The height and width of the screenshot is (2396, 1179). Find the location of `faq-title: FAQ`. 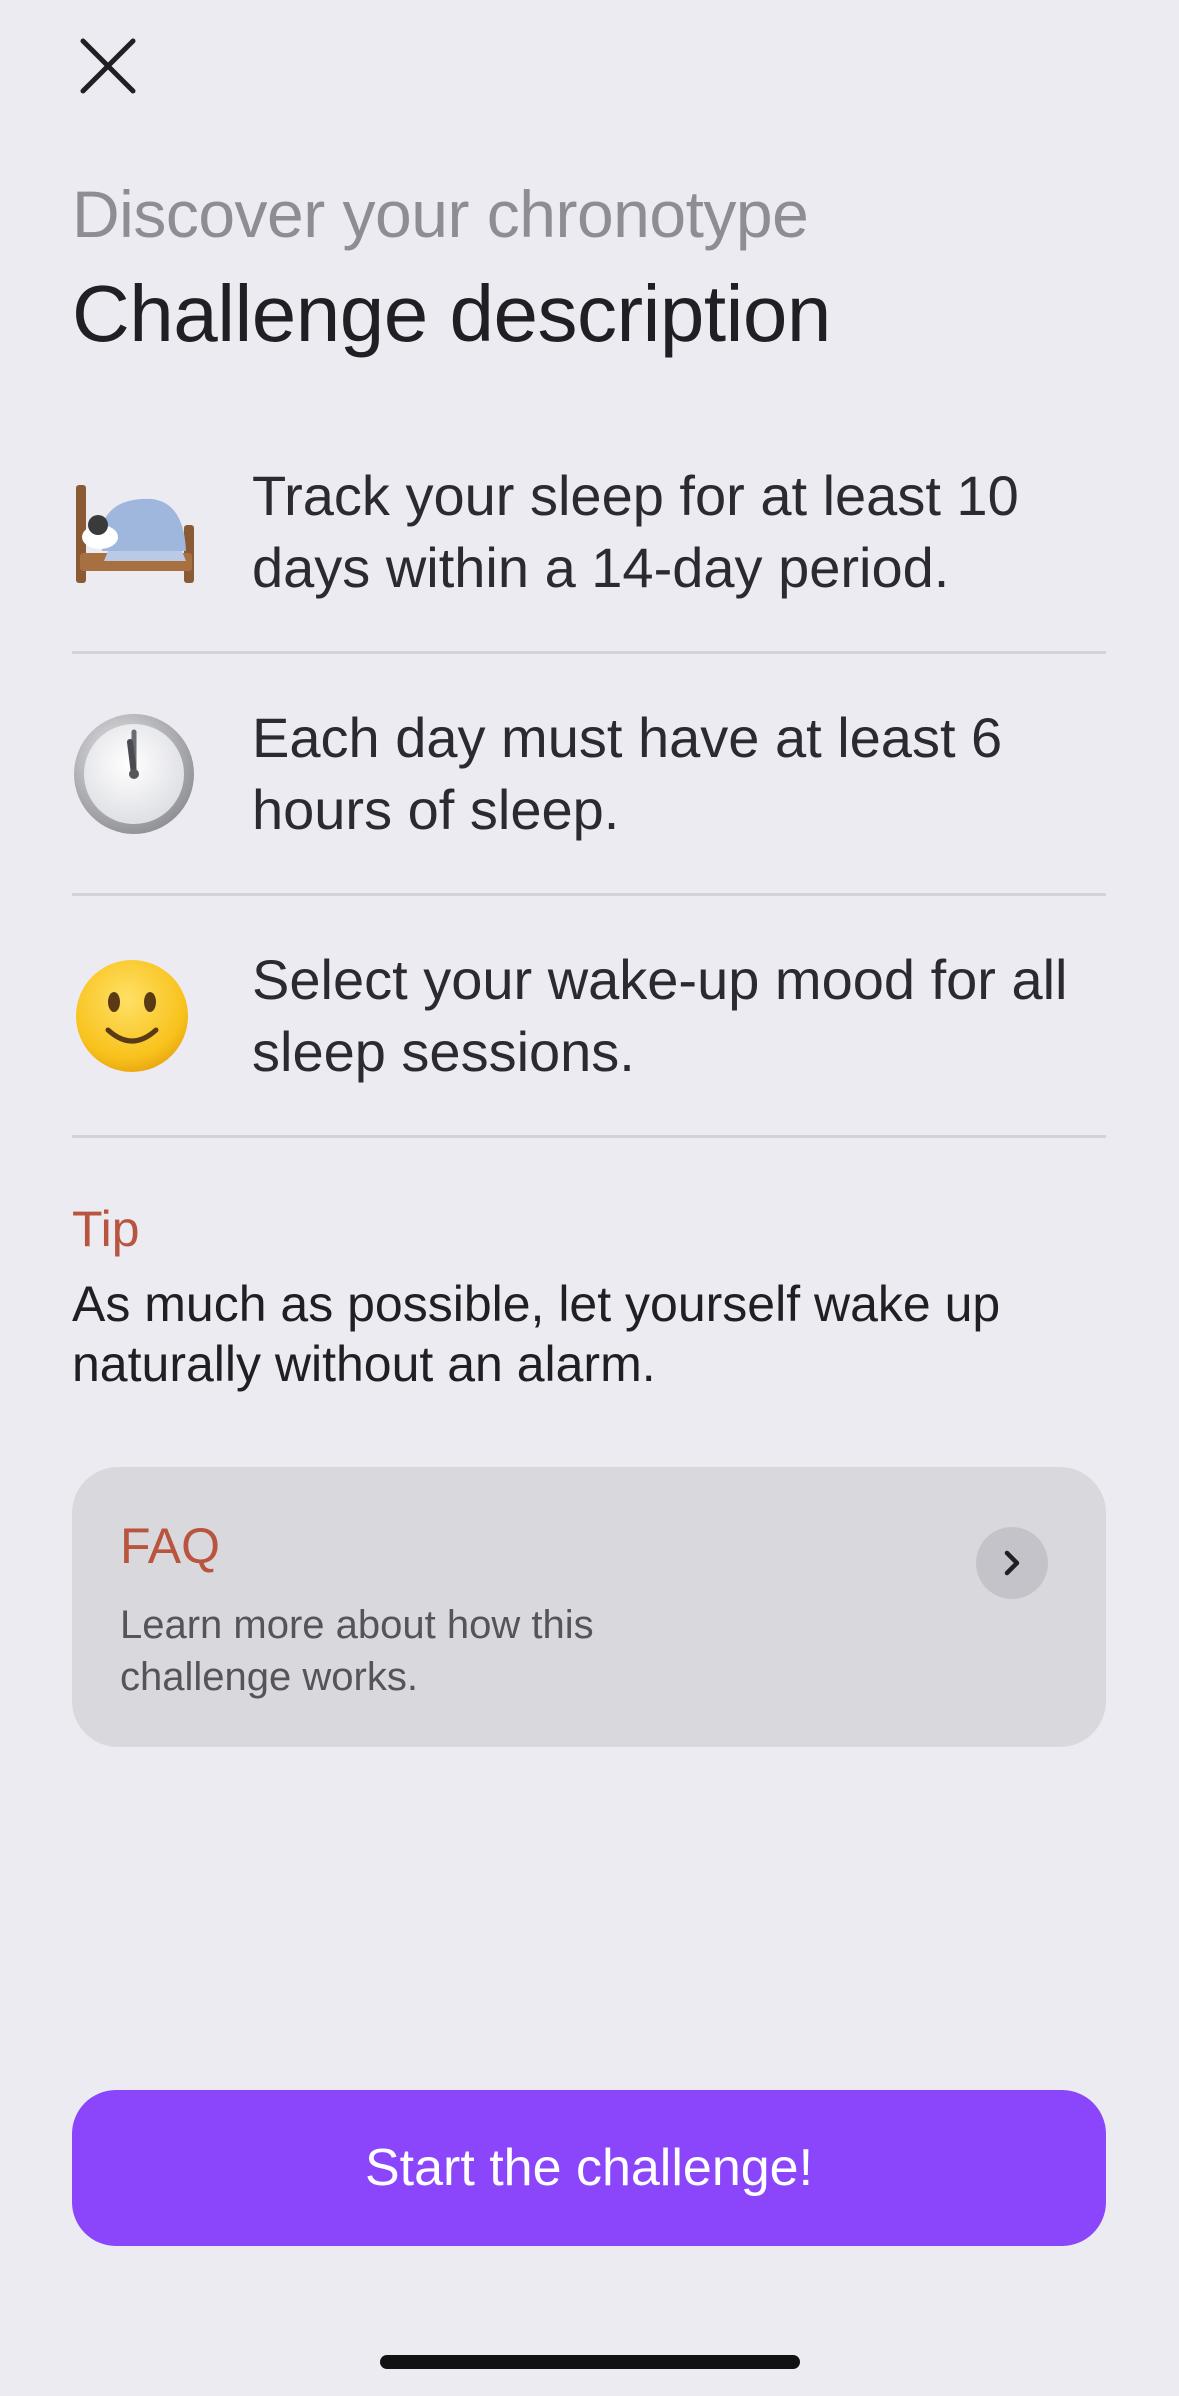

faq-title: FAQ is located at coordinates (170, 1546).